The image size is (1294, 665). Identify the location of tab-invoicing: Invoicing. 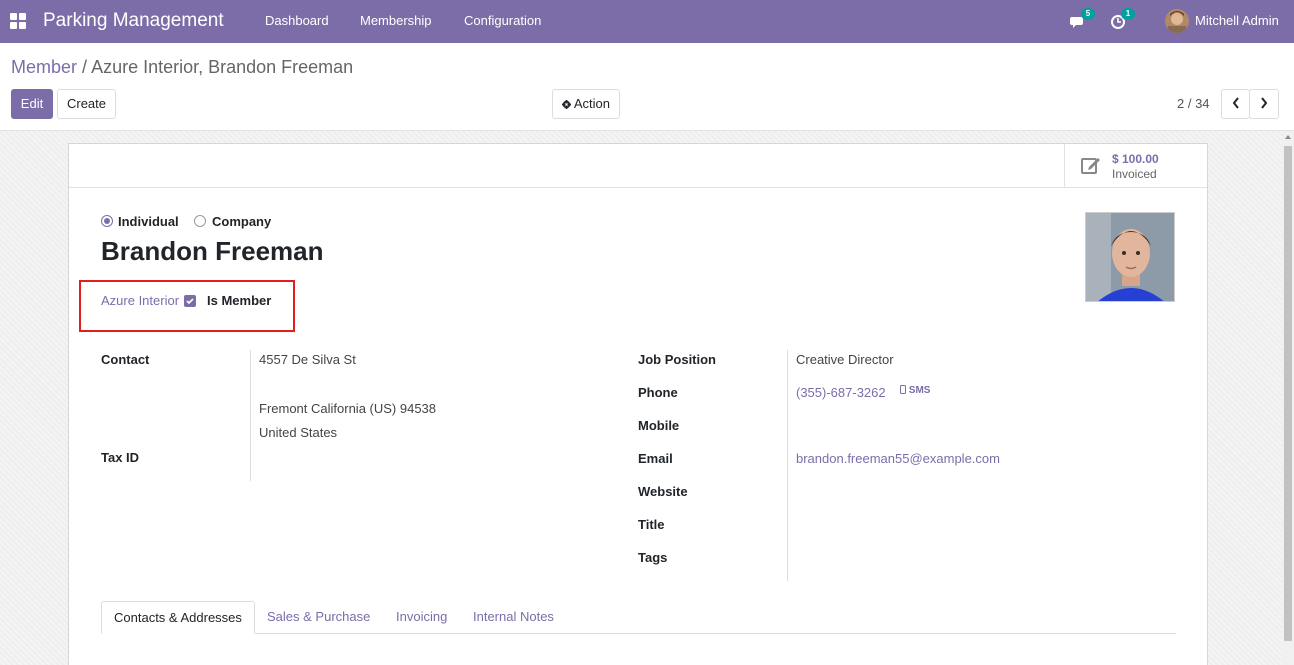
(421, 617).